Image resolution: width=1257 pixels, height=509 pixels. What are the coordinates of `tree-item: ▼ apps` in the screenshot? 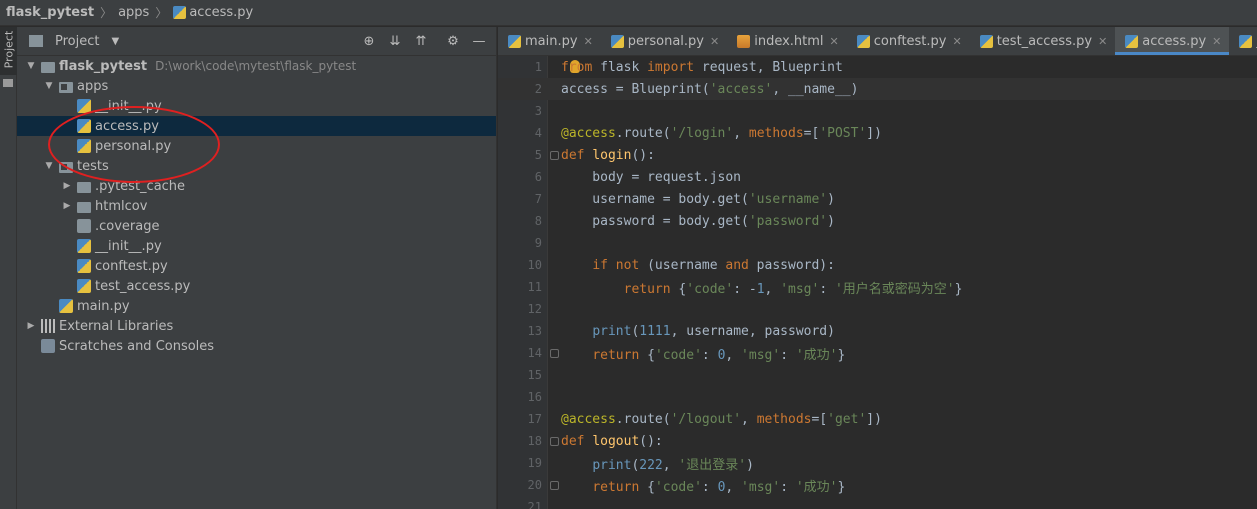 It's located at (256, 86).